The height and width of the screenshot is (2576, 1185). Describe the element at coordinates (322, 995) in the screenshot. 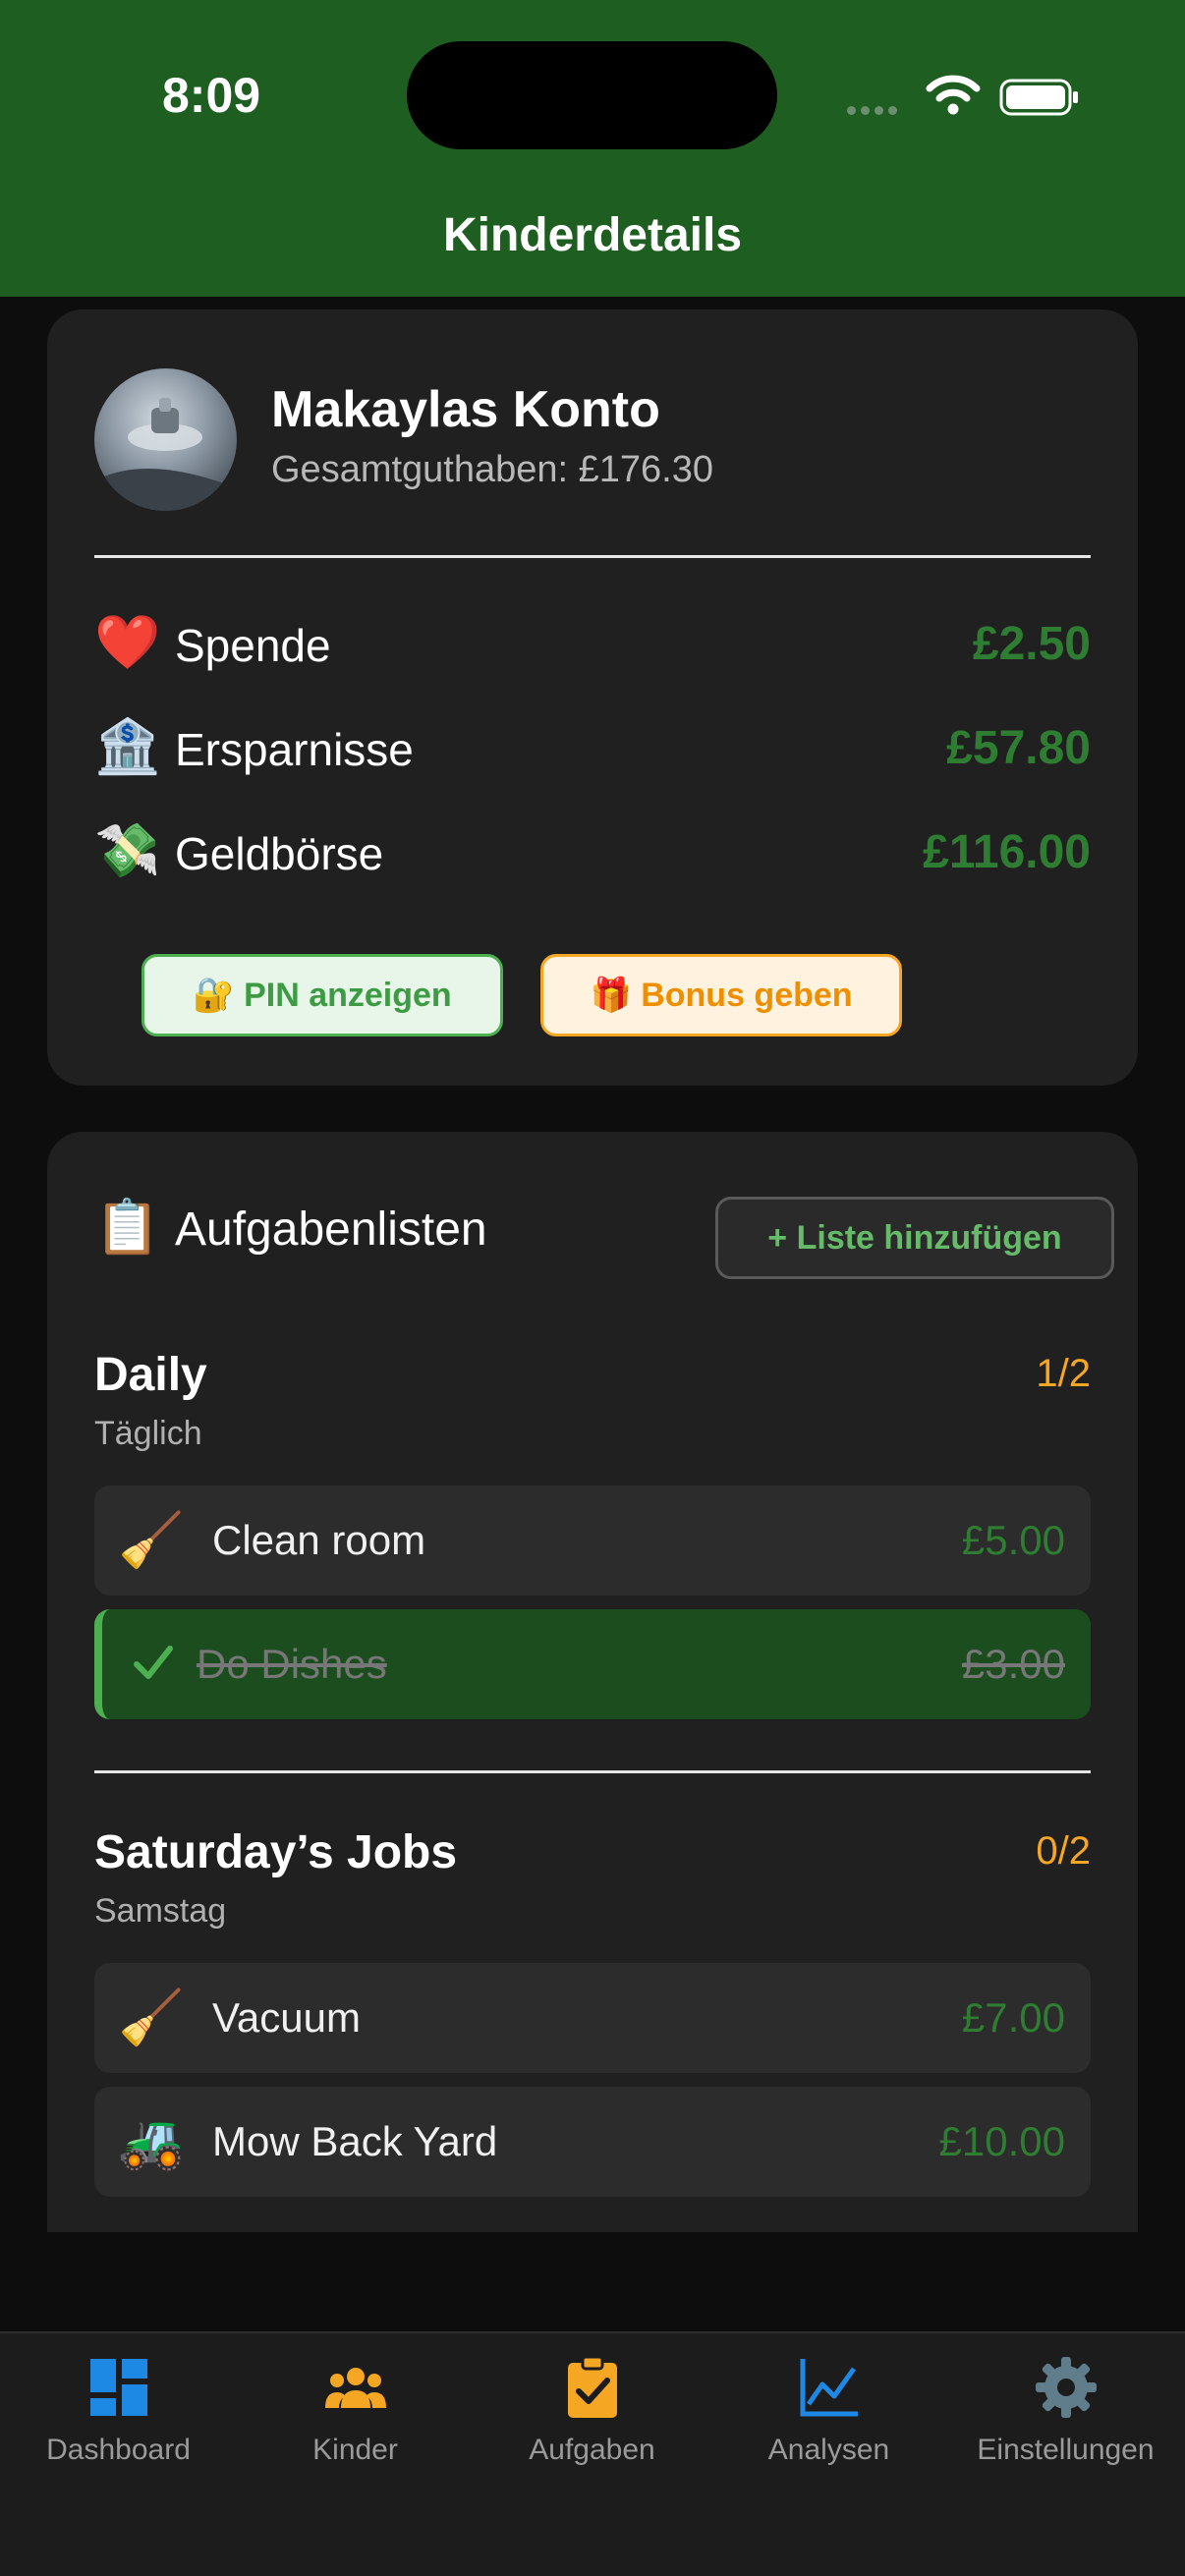

I see `show-pin-button: 🔐 PIN anzeigen` at that location.